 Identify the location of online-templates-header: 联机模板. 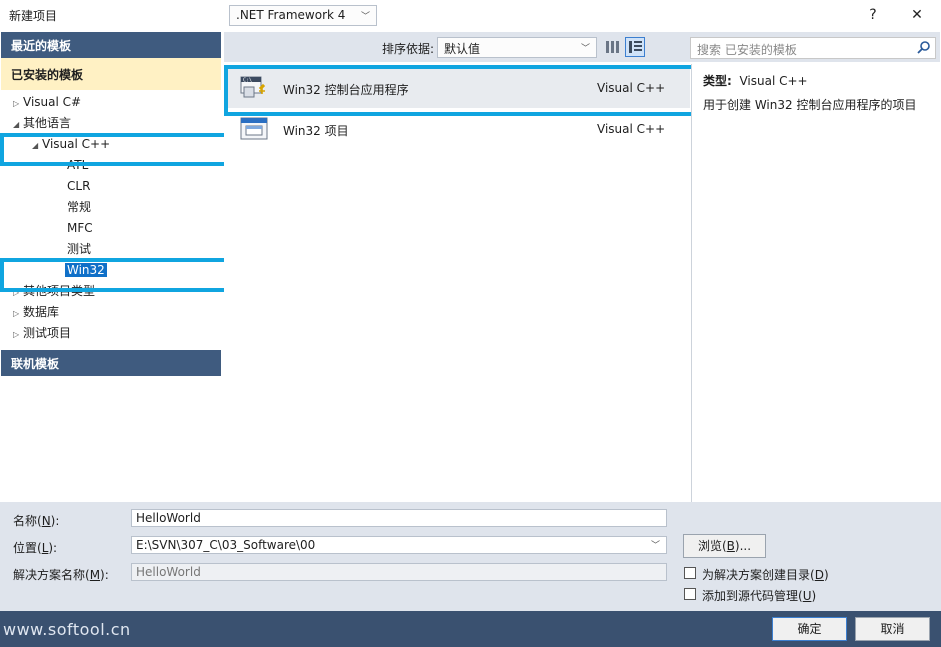
(111, 363).